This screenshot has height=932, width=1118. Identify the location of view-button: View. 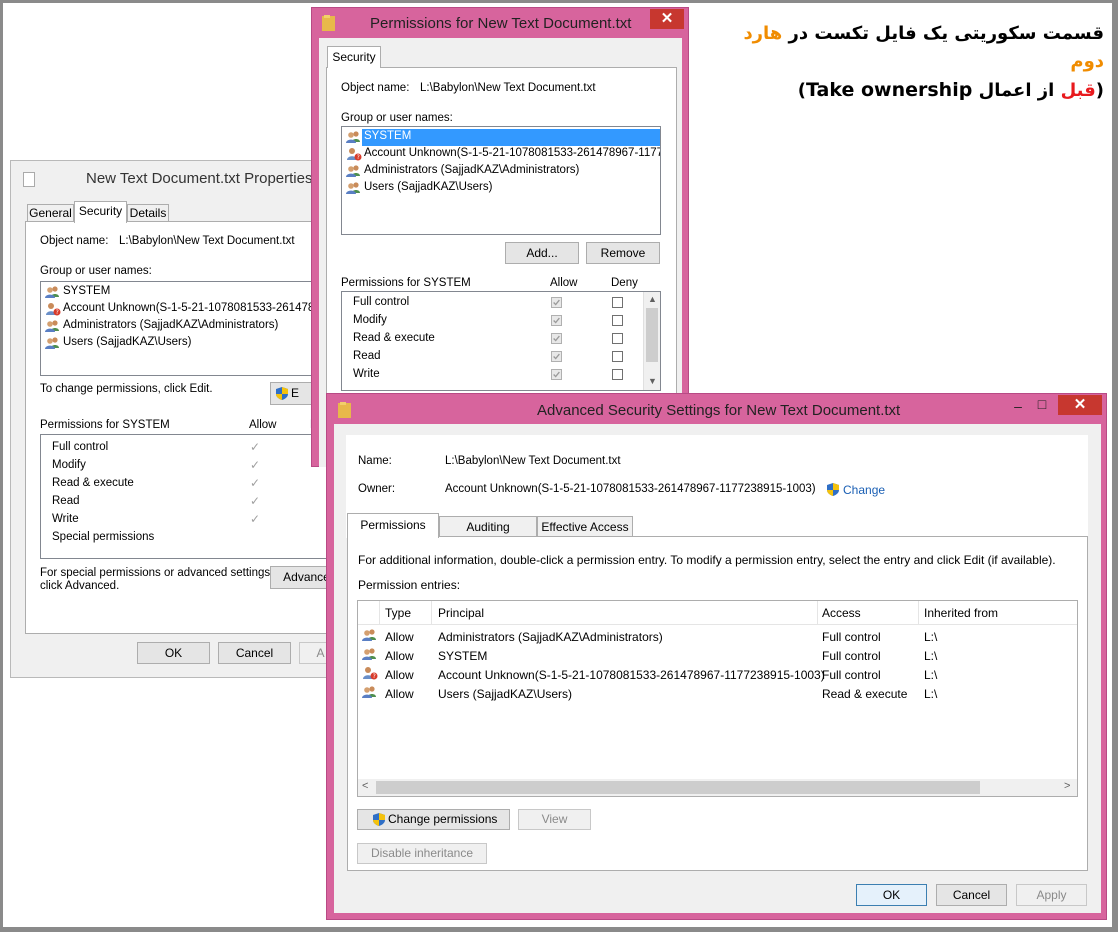
(554, 819).